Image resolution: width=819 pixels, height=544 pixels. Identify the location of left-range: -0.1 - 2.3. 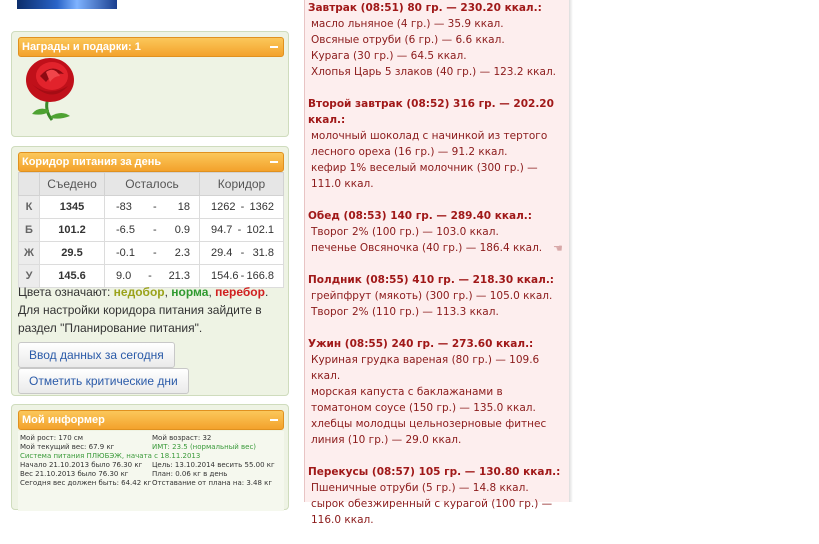
(152, 253).